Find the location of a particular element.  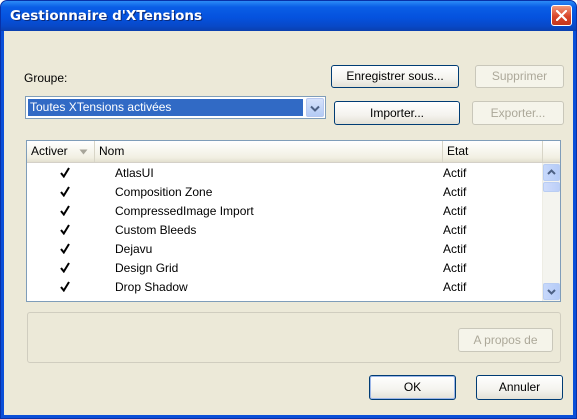

row-name: Dejavu is located at coordinates (134, 249).